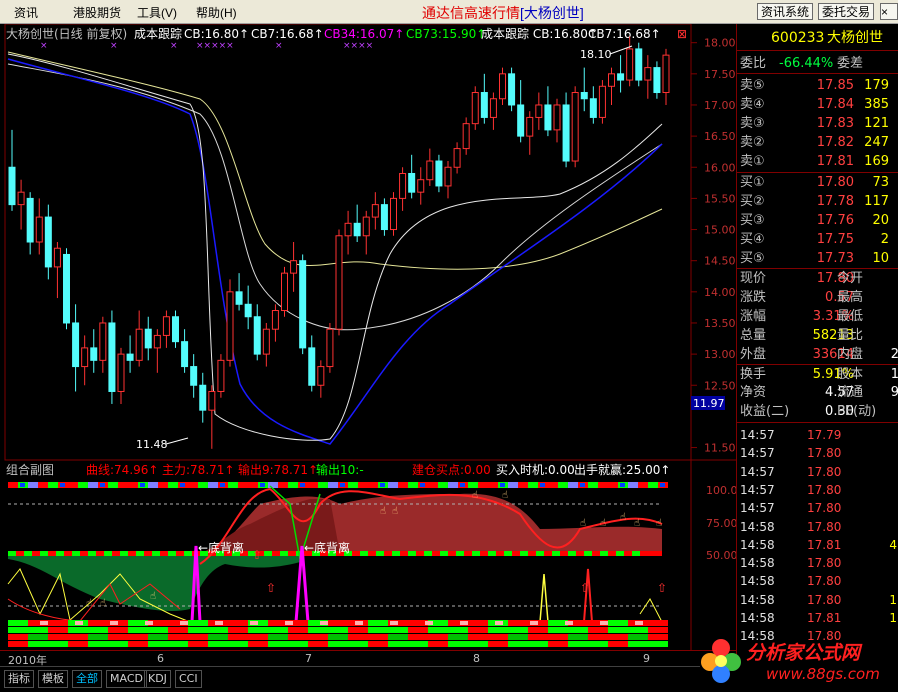 This screenshot has height=692, width=898. Describe the element at coordinates (752, 182) in the screenshot. I see `order-level-label: 买①` at that location.